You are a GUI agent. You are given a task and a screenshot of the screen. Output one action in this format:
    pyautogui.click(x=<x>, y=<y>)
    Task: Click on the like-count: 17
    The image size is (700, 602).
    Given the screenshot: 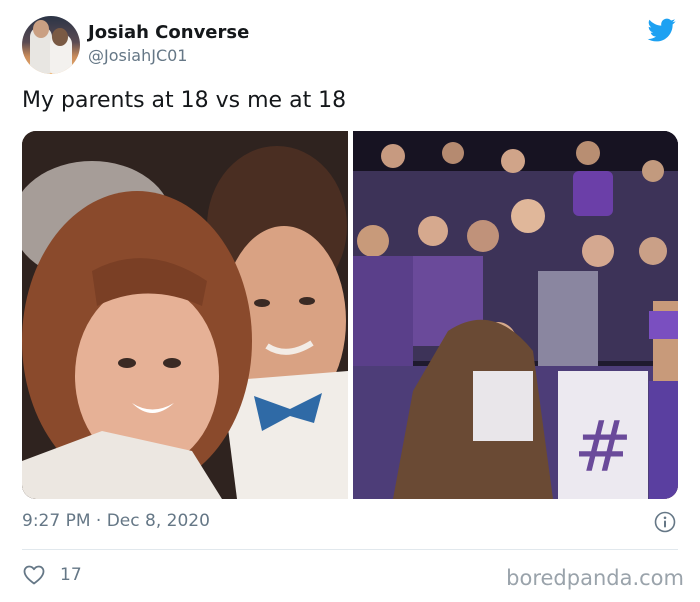 What is the action you would take?
    pyautogui.click(x=71, y=575)
    